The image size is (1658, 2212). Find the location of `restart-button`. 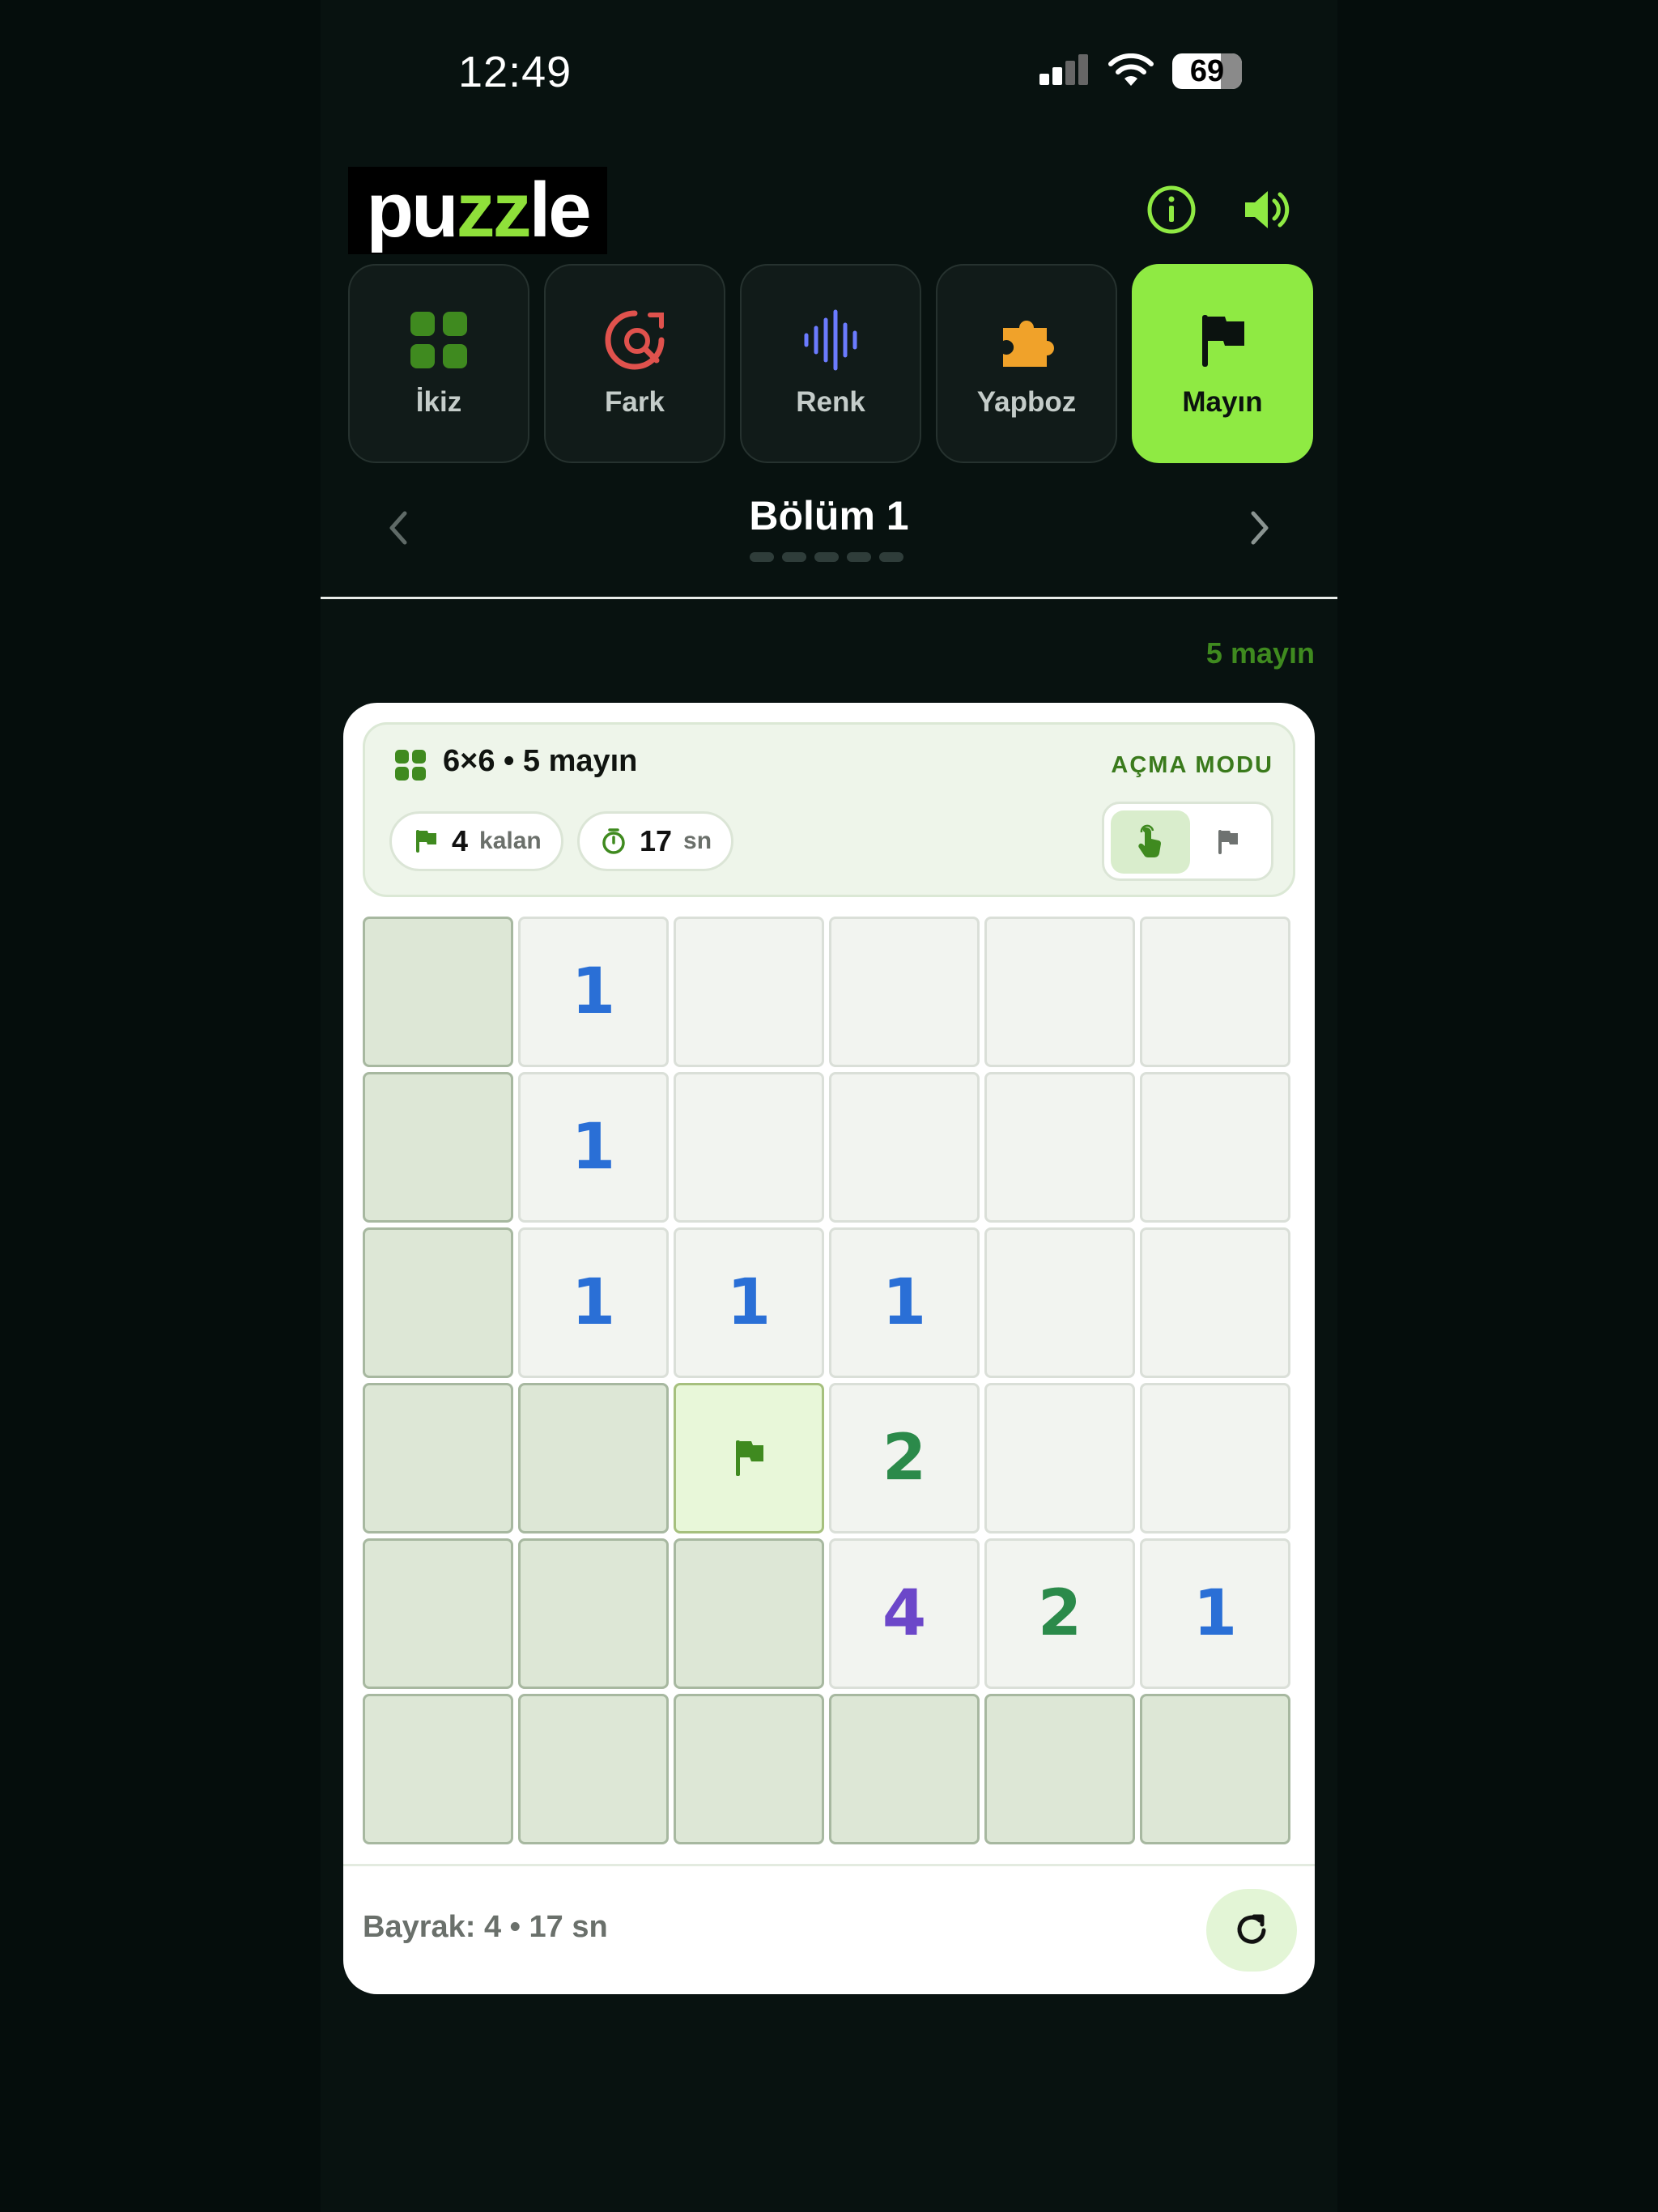

restart-button is located at coordinates (1251, 1930).